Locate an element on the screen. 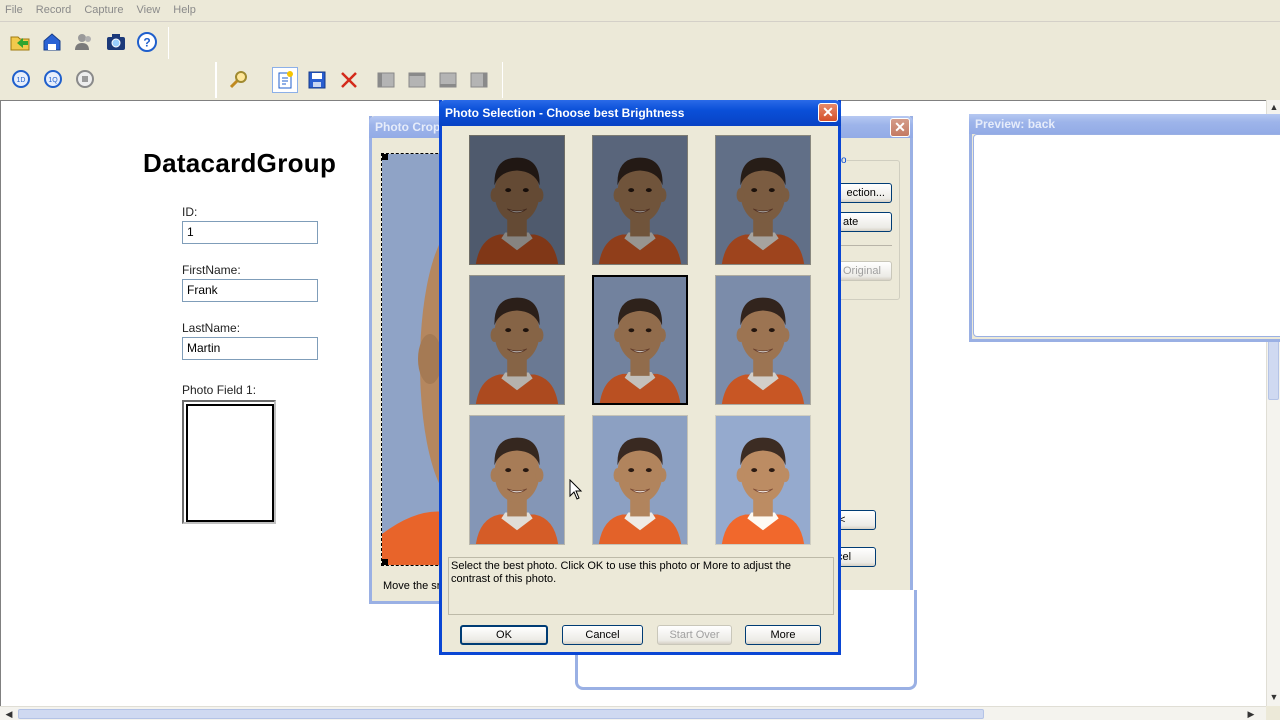 Image resolution: width=1280 pixels, height=720 pixels. nav-last-icon is located at coordinates (479, 80).